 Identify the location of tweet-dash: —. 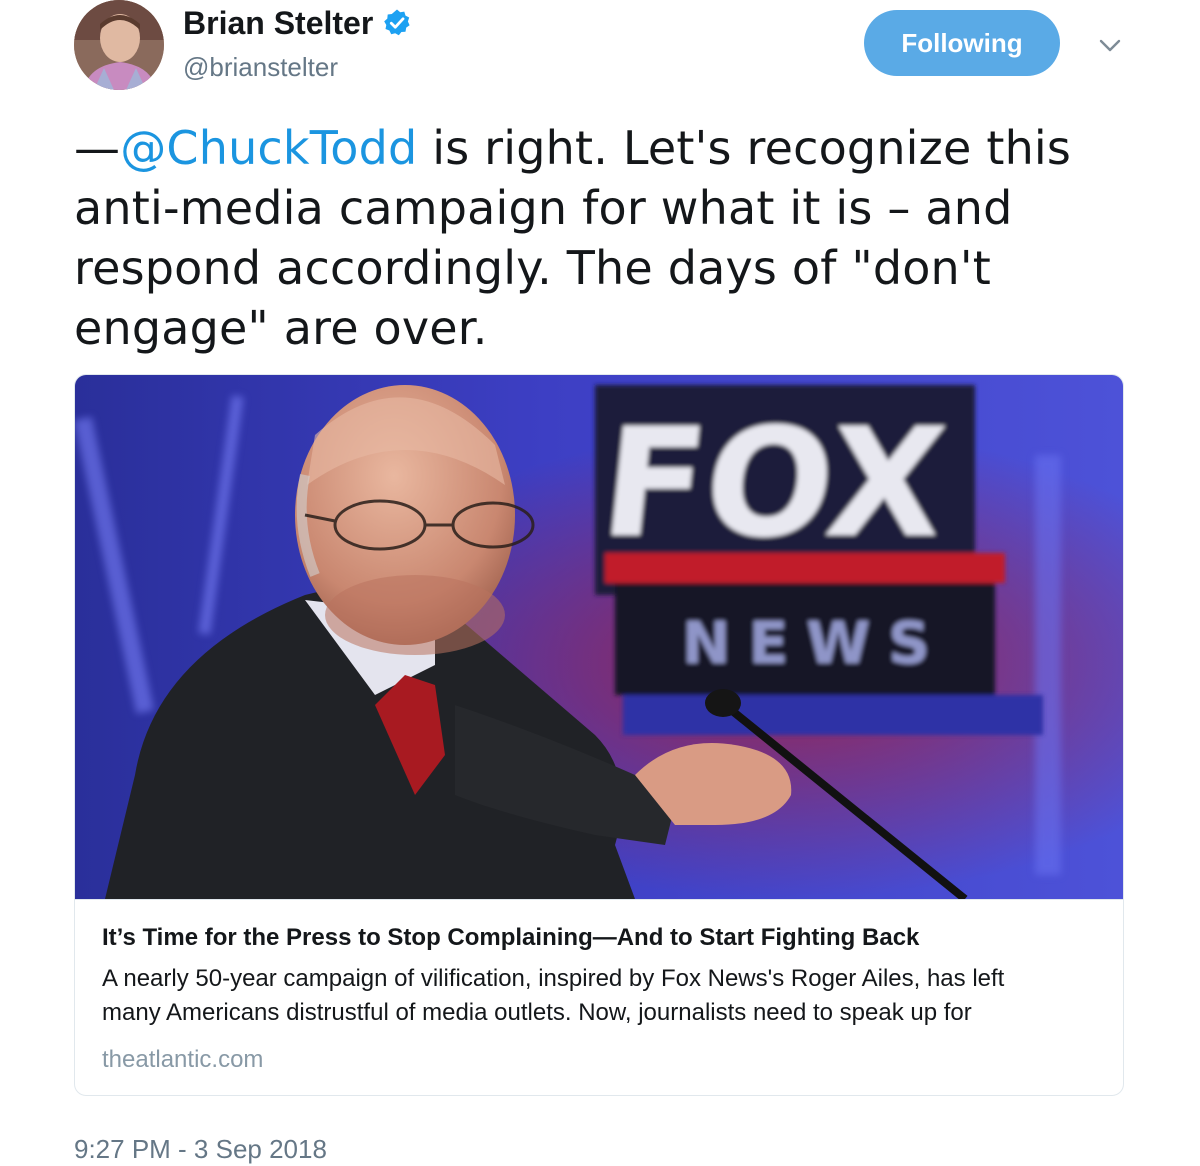
(97, 148).